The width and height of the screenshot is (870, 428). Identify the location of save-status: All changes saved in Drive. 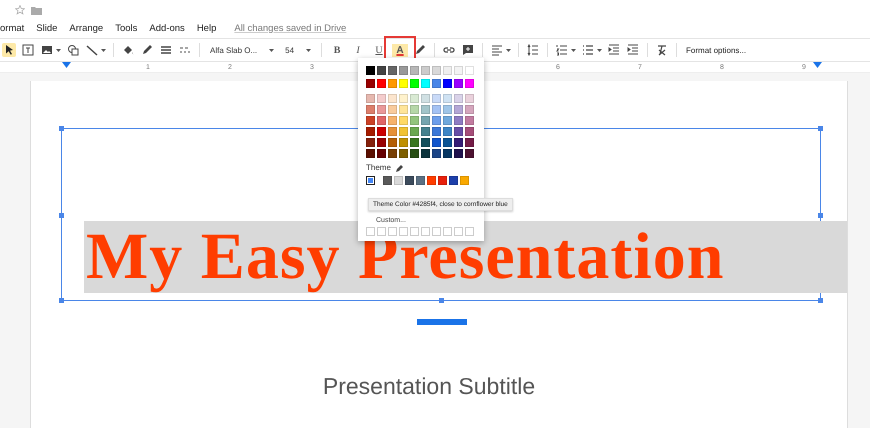
(290, 28).